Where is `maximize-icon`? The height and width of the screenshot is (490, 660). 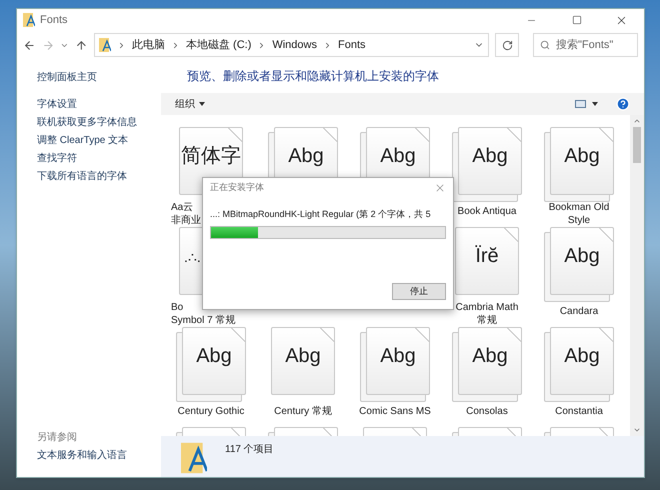
maximize-icon is located at coordinates (577, 20).